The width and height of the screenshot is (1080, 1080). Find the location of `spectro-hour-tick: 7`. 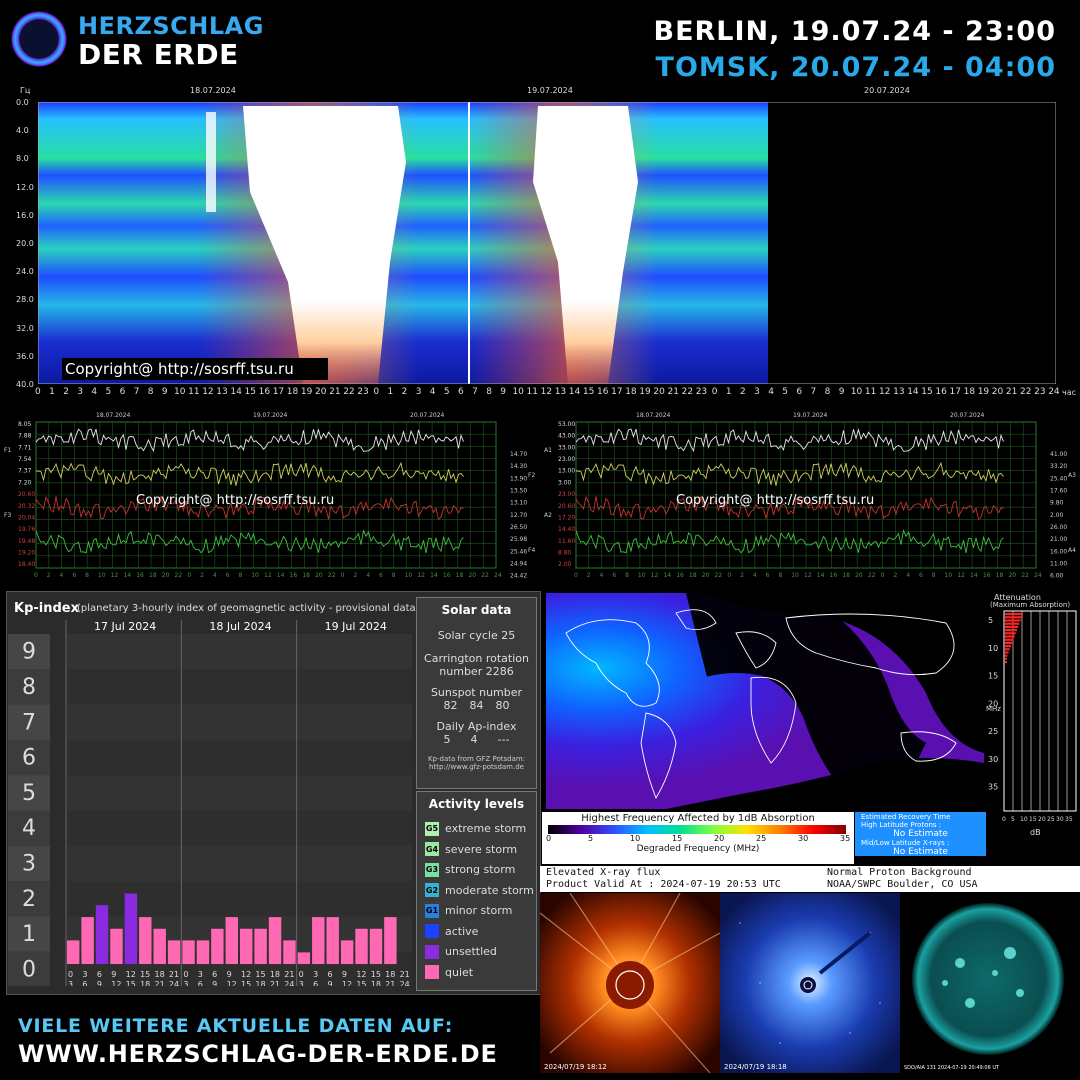

spectro-hour-tick: 7 is located at coordinates (813, 392).